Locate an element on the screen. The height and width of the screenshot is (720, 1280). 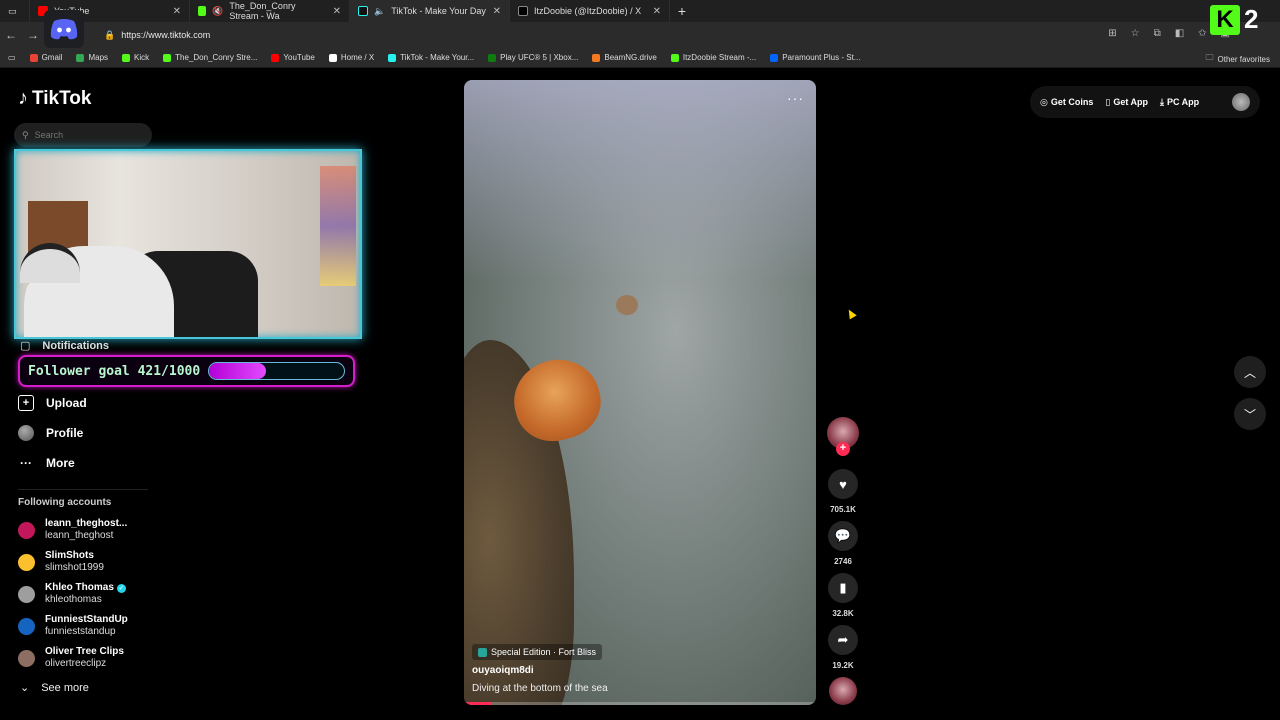
creator-avatar-button: + is located at coordinates (843, 436).